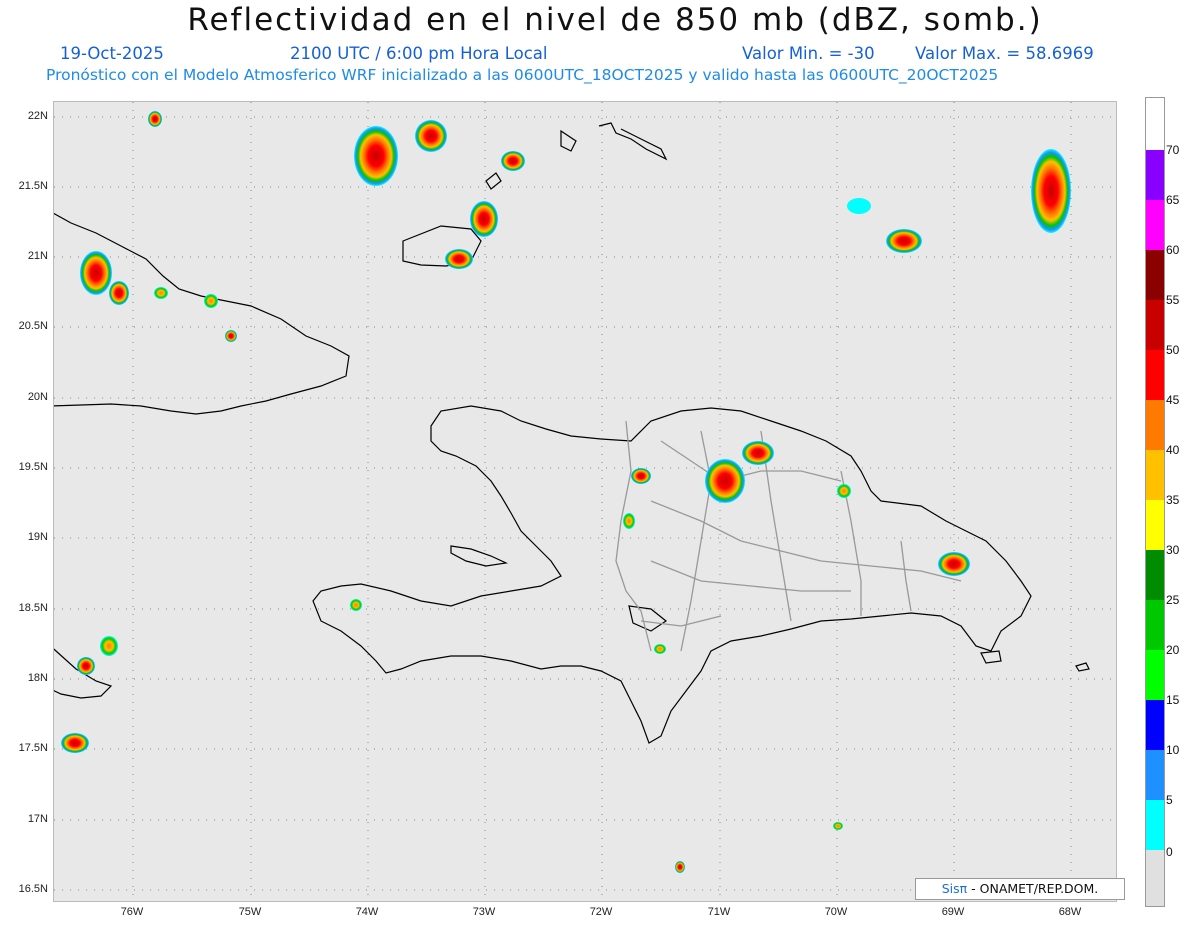 The width and height of the screenshot is (1200, 927). What do you see at coordinates (484, 912) in the screenshot?
I see `lon-label: 73W` at bounding box center [484, 912].